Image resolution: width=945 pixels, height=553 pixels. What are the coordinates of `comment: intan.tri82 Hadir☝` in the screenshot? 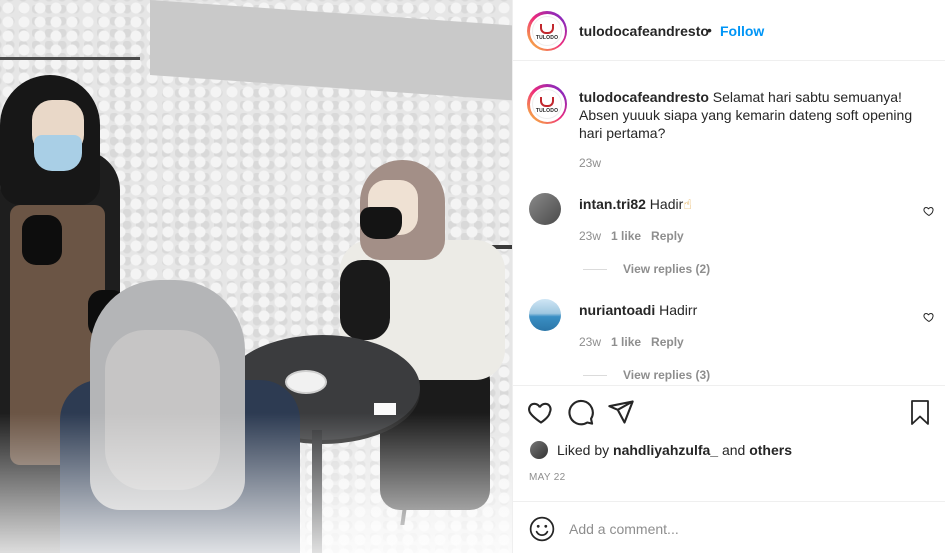 It's located at (635, 204).